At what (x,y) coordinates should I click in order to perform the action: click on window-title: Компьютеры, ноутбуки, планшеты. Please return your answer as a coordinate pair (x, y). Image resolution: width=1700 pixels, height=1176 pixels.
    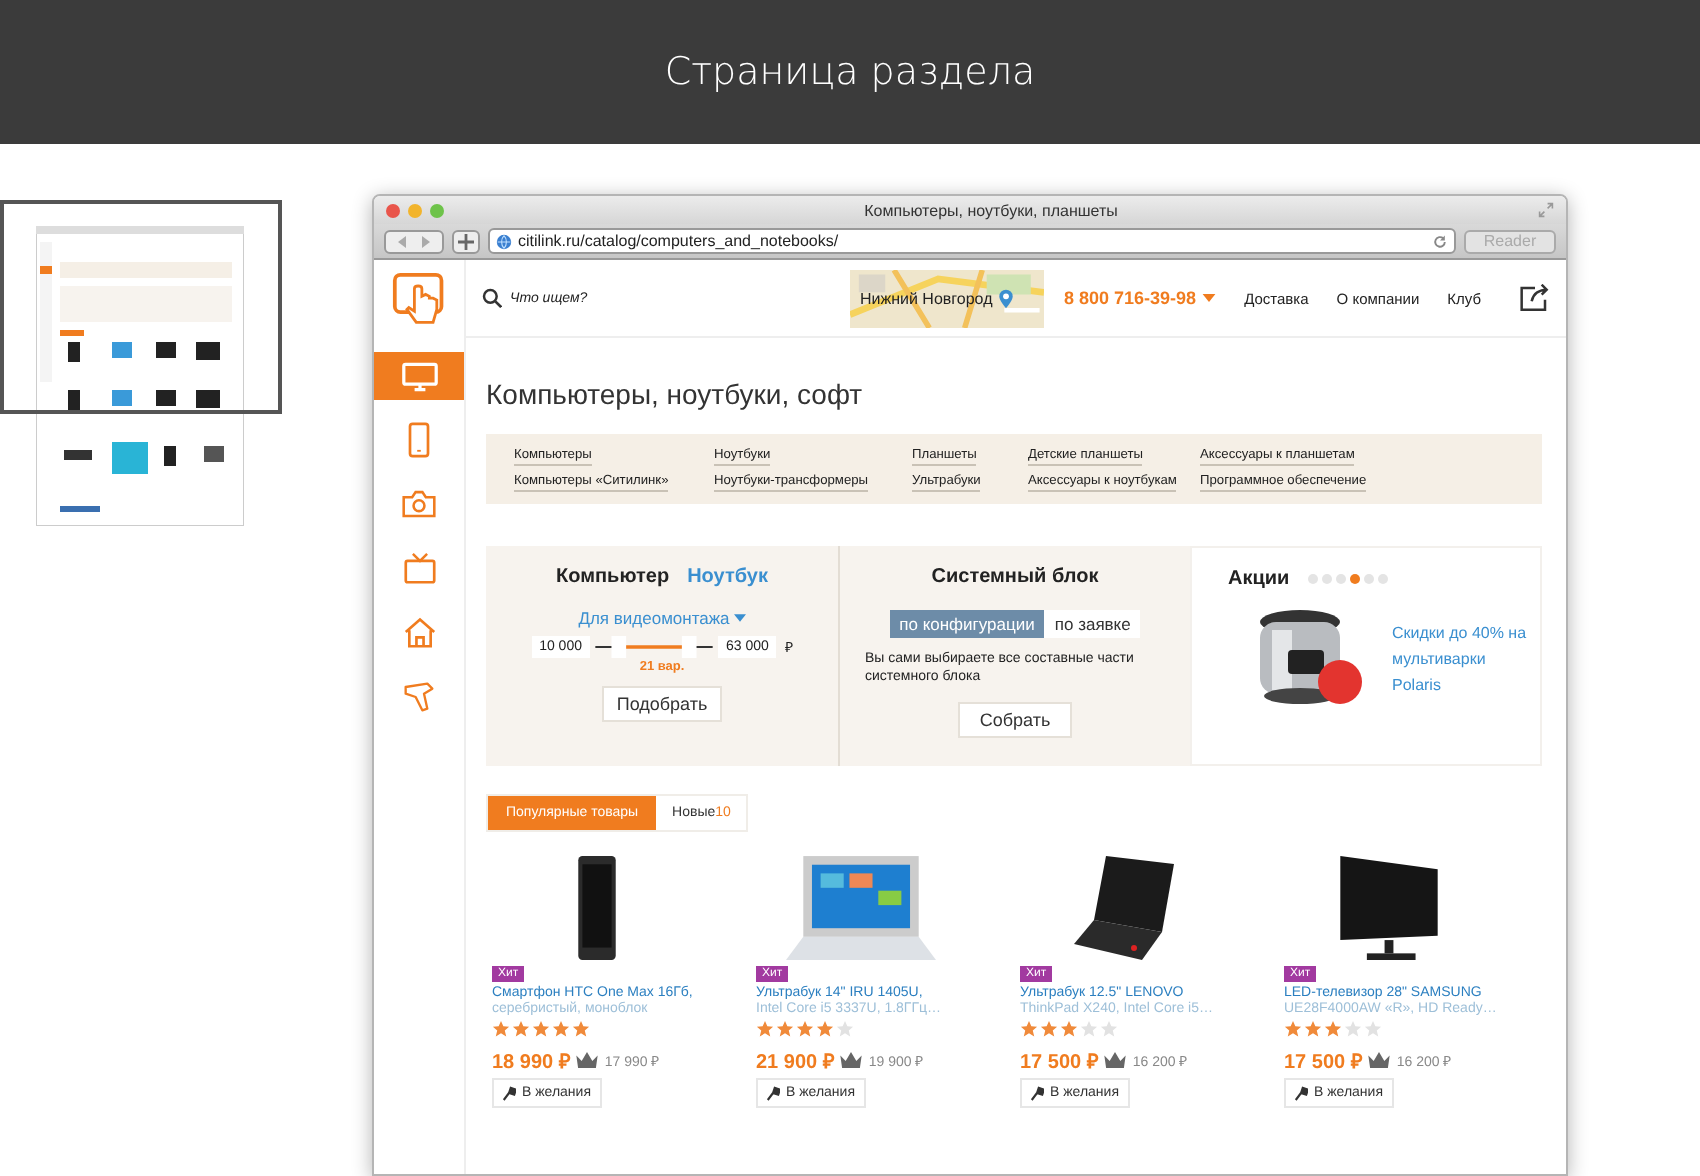
    Looking at the image, I should click on (991, 210).